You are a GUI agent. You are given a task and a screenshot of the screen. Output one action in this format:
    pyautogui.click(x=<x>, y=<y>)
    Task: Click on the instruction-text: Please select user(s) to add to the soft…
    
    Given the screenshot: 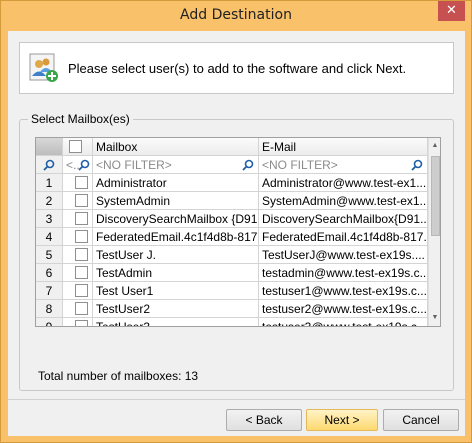 What is the action you would take?
    pyautogui.click(x=237, y=68)
    